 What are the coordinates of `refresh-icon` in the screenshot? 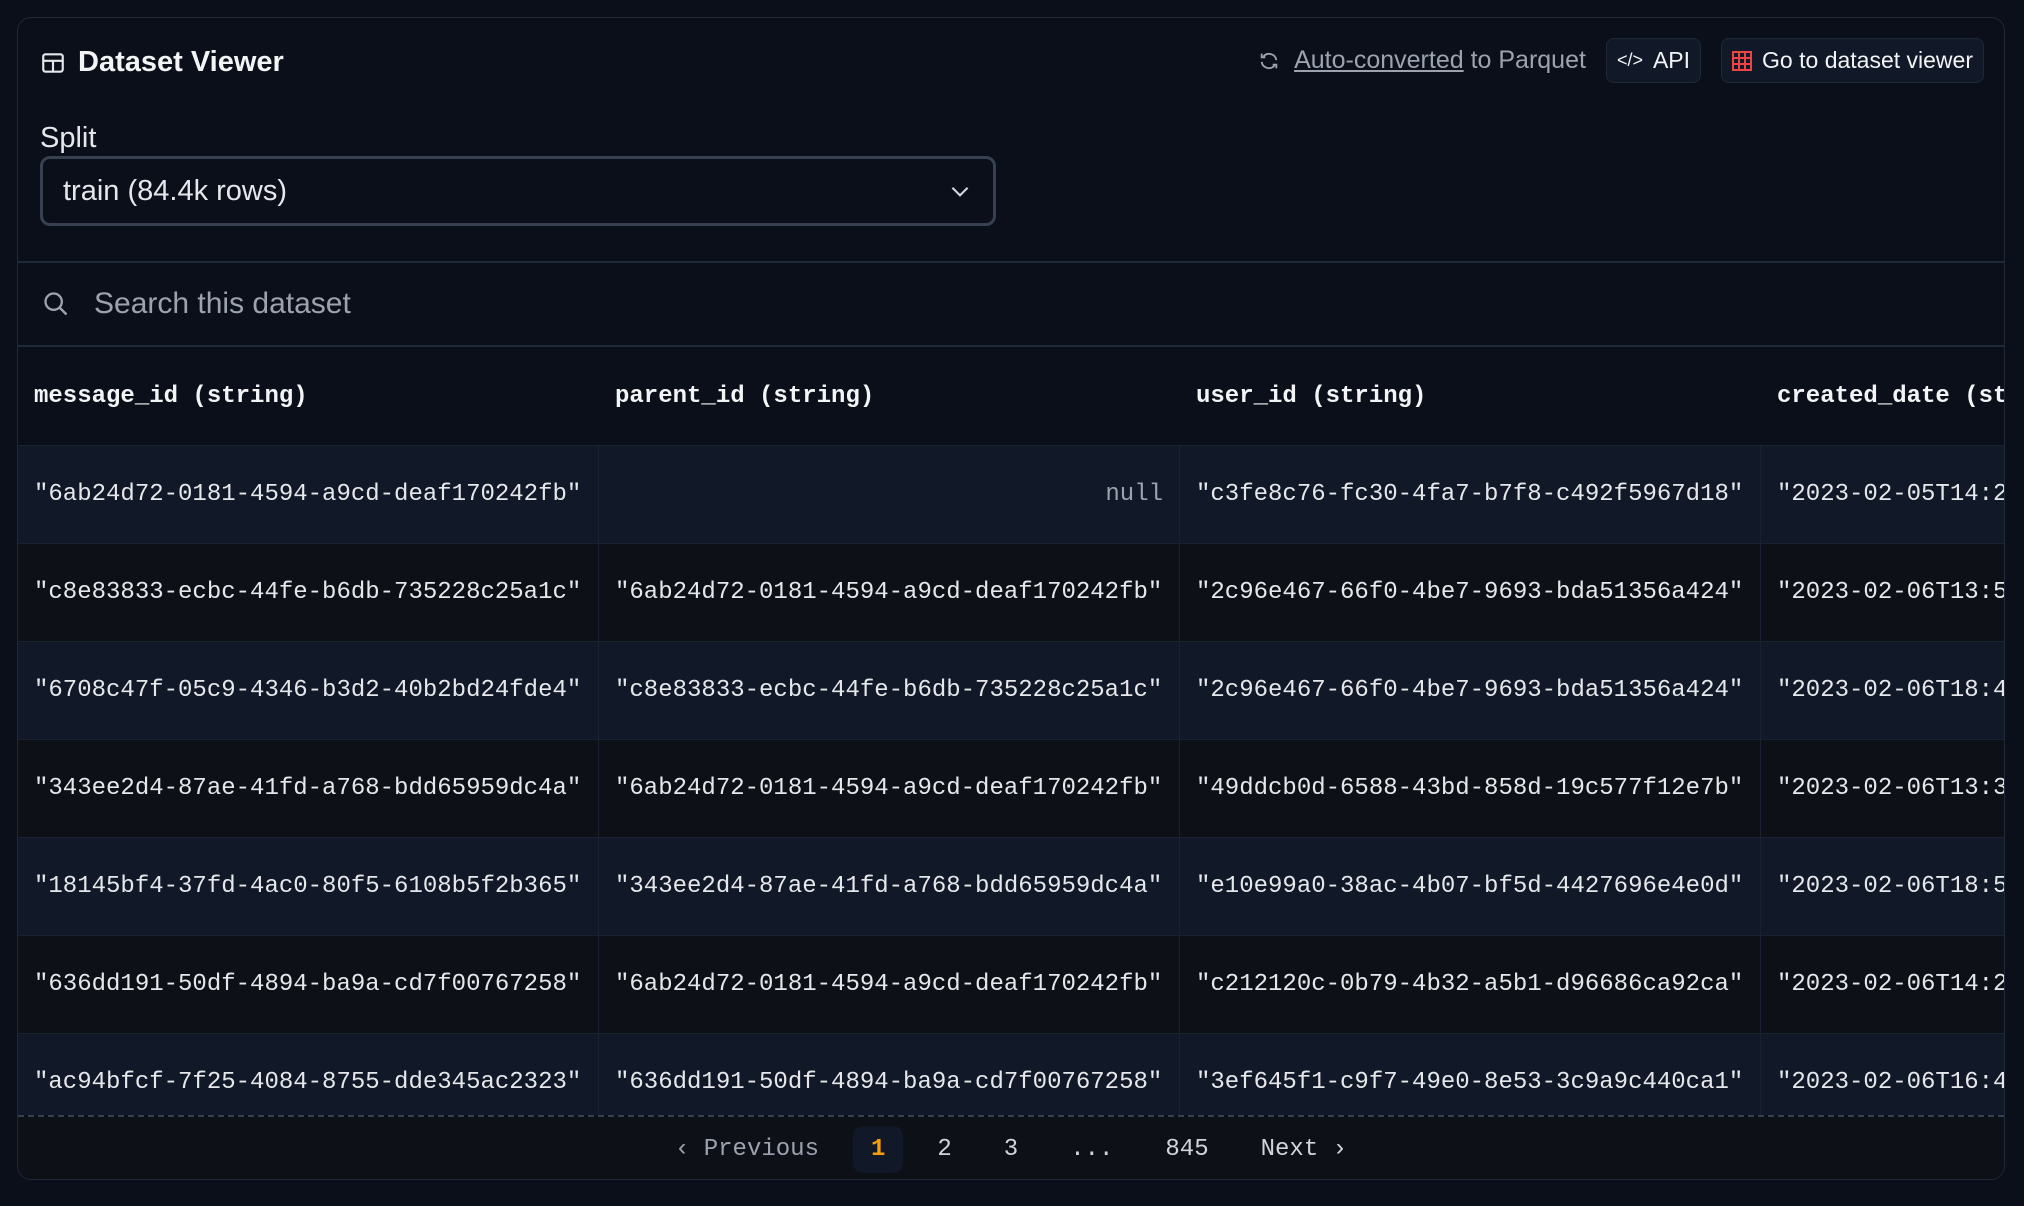 It's located at (1269, 60).